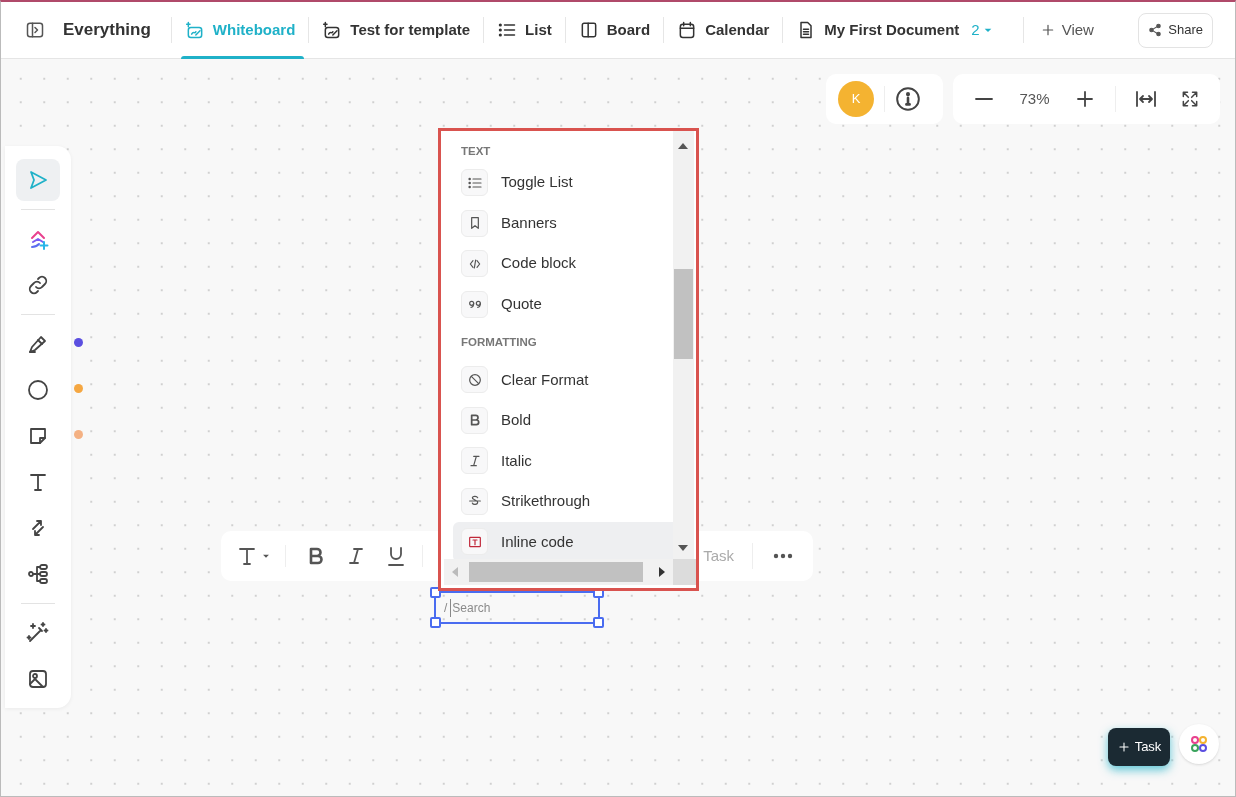 The height and width of the screenshot is (797, 1236). What do you see at coordinates (563, 379) in the screenshot?
I see `menu-item: Clear Format` at bounding box center [563, 379].